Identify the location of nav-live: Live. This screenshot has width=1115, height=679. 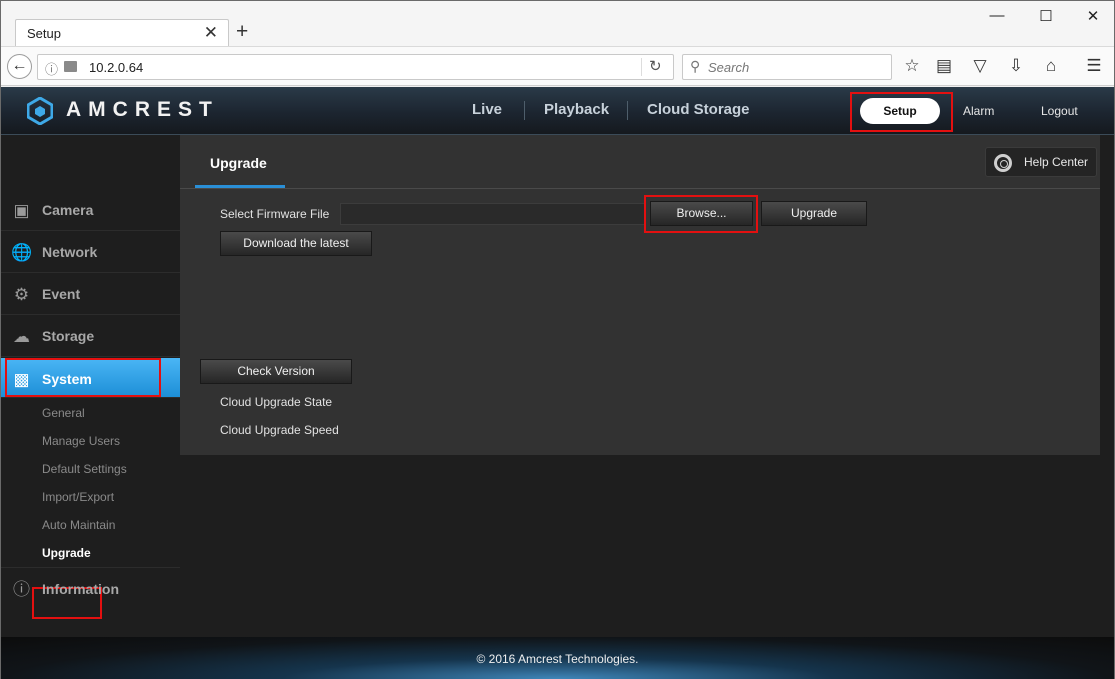
(487, 109).